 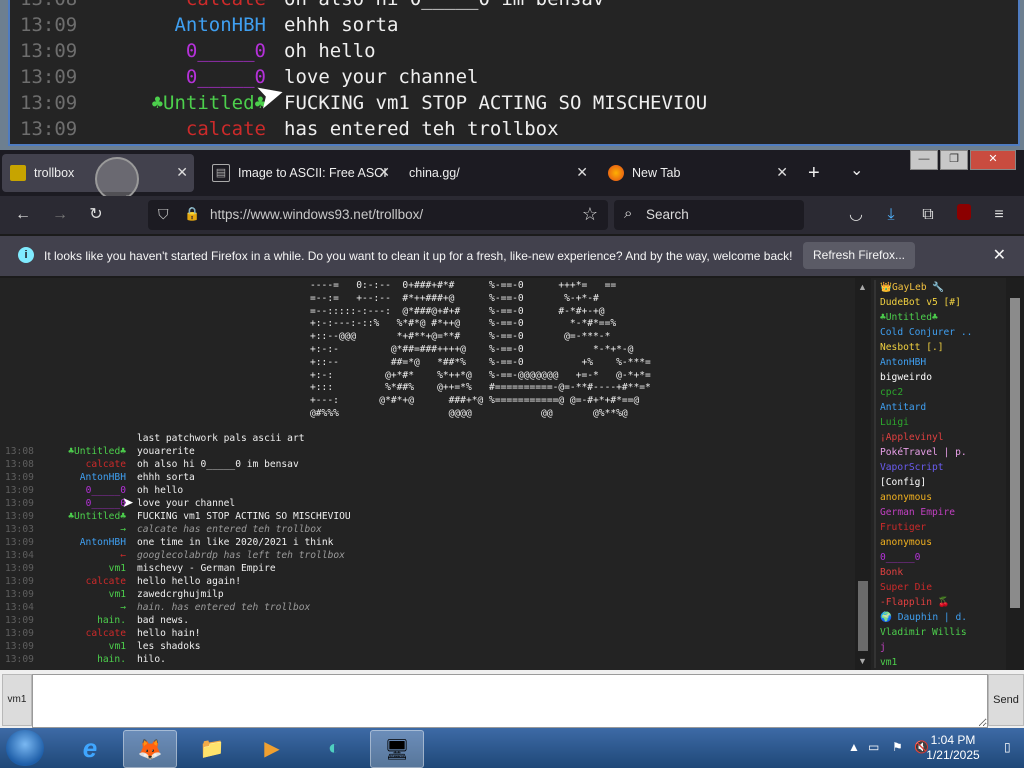 What do you see at coordinates (334, 748) in the screenshot?
I see `app-icon: ◐` at bounding box center [334, 748].